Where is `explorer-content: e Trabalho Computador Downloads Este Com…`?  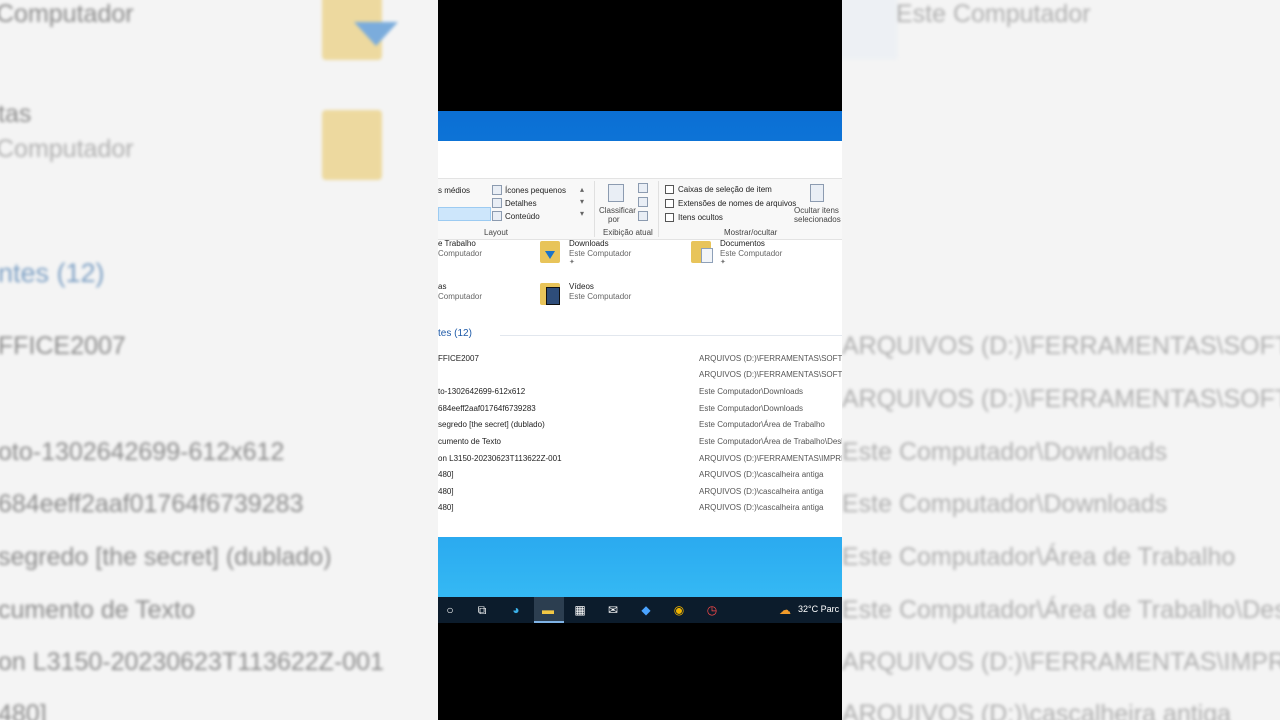 explorer-content: e Trabalho Computador Downloads Este Com… is located at coordinates (640, 388).